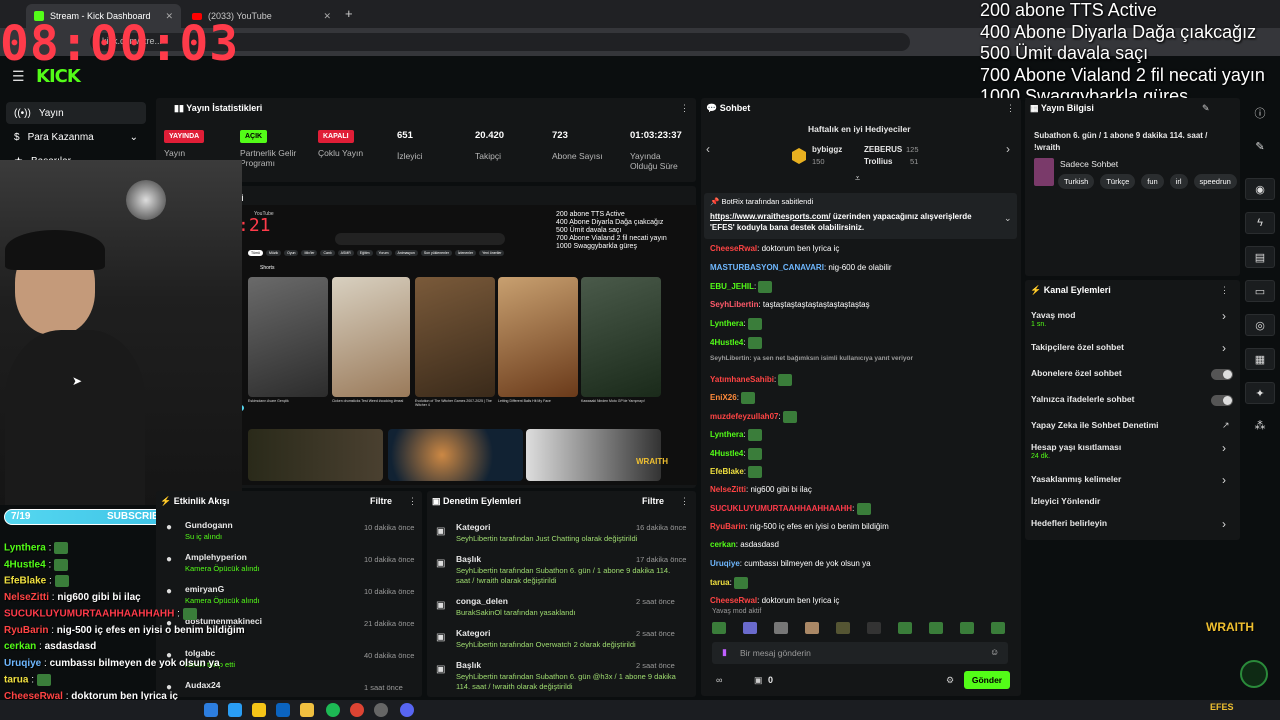 This screenshot has height=720, width=1280. Describe the element at coordinates (407, 710) in the screenshot. I see `discord-icon` at that location.